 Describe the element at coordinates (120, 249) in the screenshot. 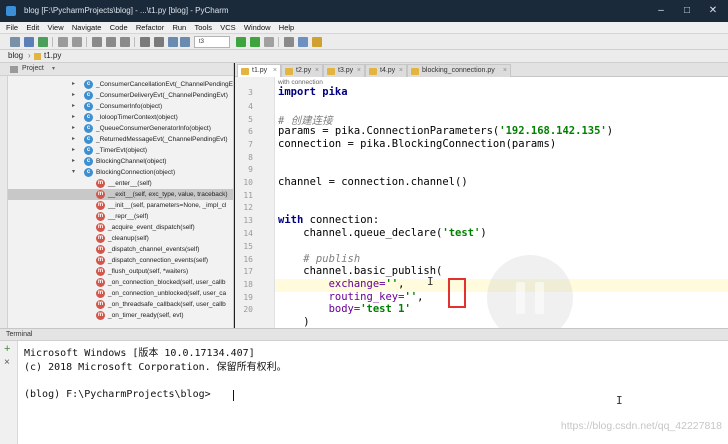

I see `tree-item: m _dispatch_channel_events(self)` at that location.